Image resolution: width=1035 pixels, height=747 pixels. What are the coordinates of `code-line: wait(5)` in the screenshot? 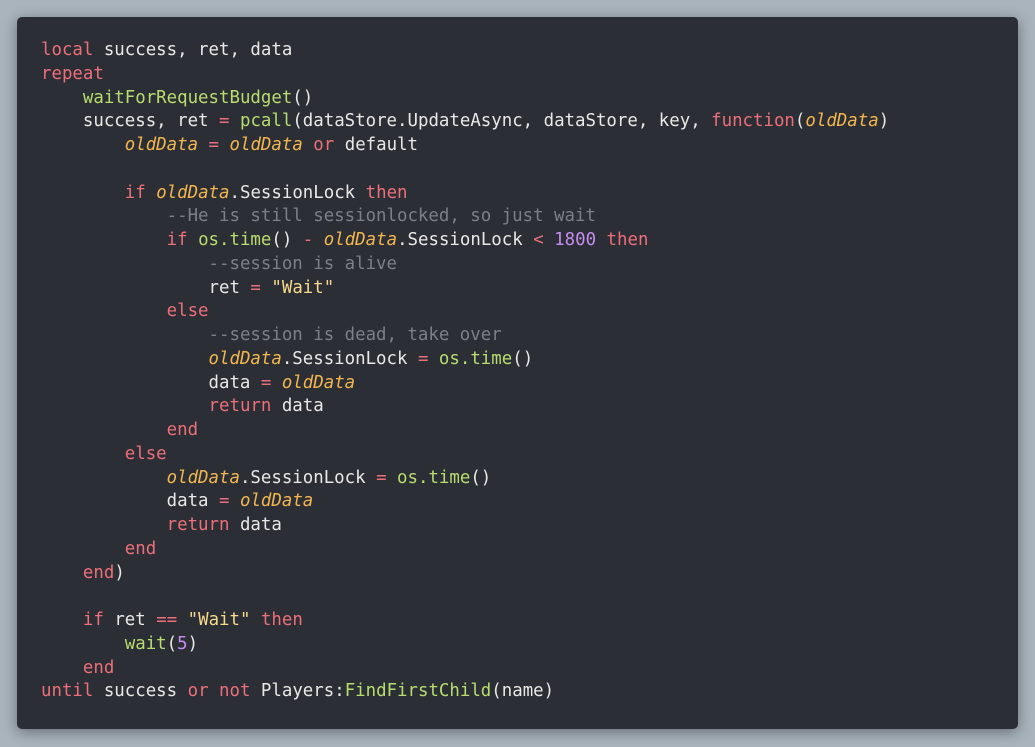 It's located at (524, 645).